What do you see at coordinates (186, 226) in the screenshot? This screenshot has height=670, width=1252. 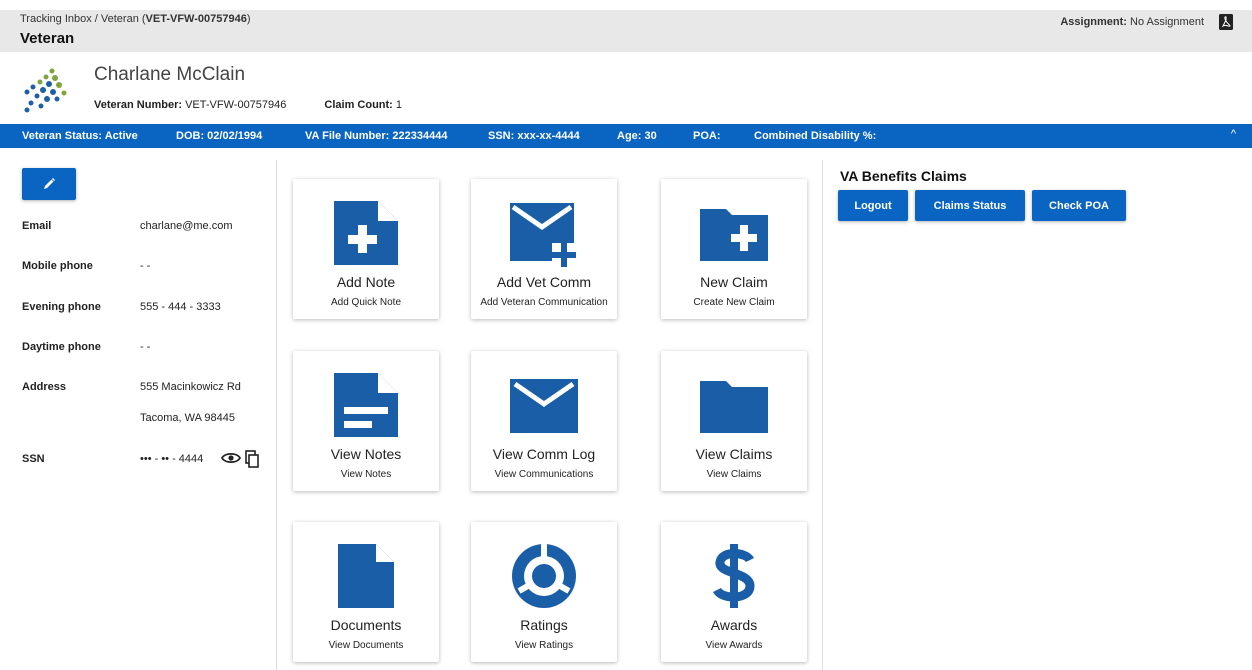 I see `email-value: charlane@me.com` at bounding box center [186, 226].